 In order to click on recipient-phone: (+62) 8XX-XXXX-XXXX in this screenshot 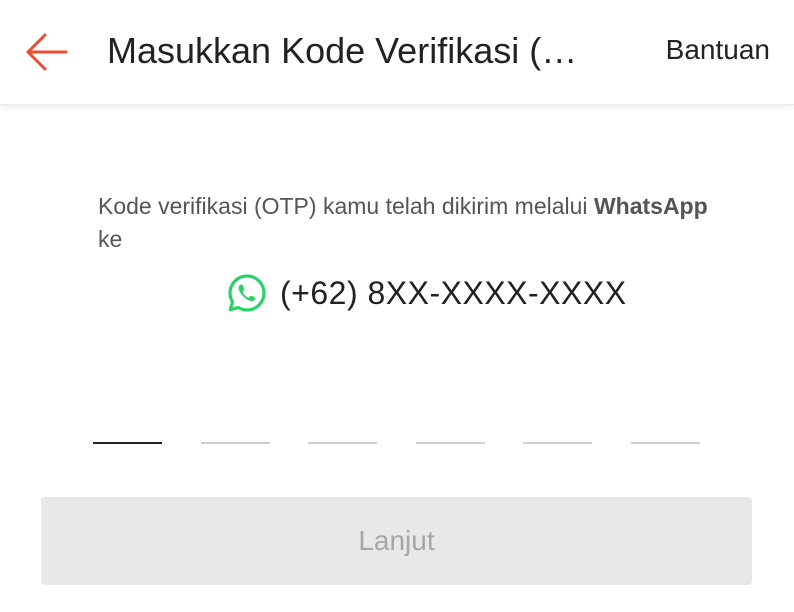, I will do `click(453, 292)`.